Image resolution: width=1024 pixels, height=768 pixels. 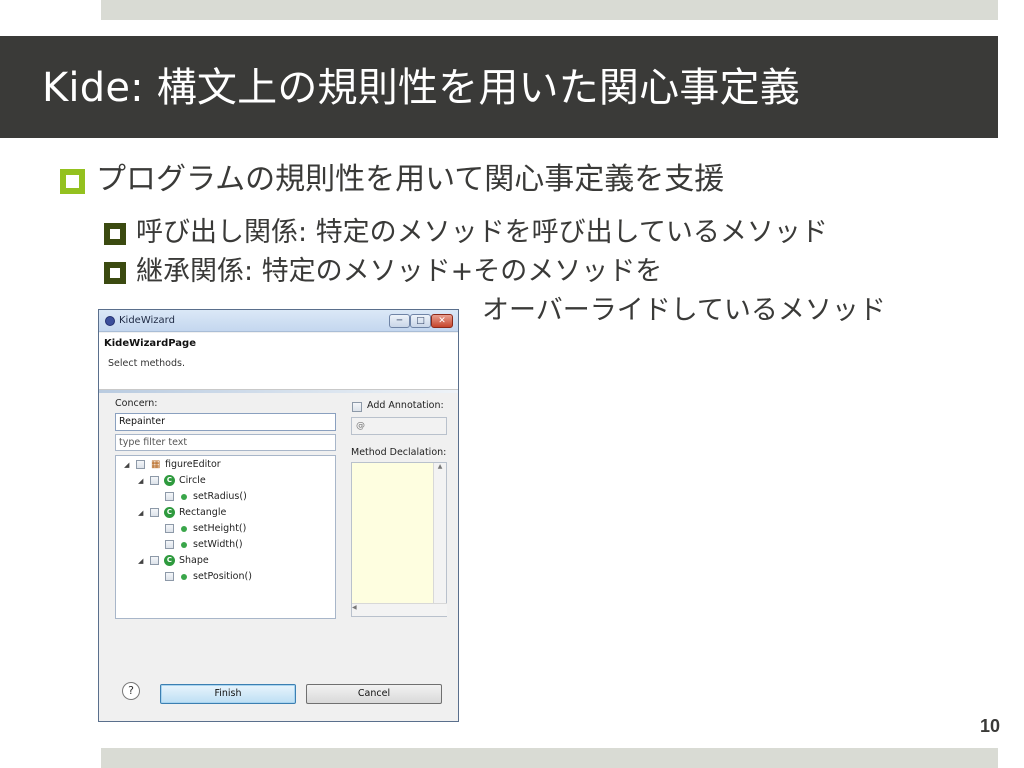 I want to click on tree-item-label: figureEditor, so click(x=193, y=464).